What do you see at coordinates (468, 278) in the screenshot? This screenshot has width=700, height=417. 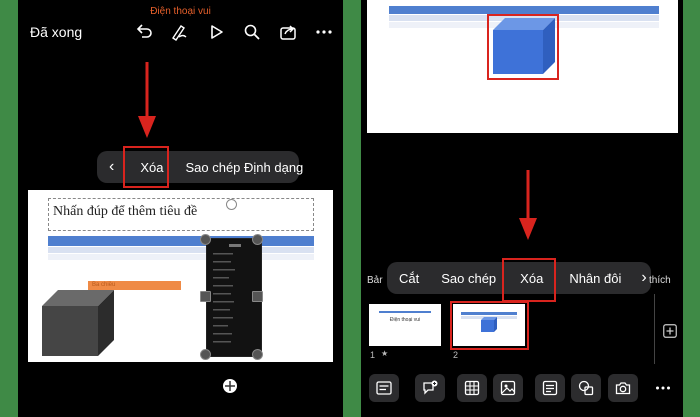 I see `menu-item-copy: Sao chép` at bounding box center [468, 278].